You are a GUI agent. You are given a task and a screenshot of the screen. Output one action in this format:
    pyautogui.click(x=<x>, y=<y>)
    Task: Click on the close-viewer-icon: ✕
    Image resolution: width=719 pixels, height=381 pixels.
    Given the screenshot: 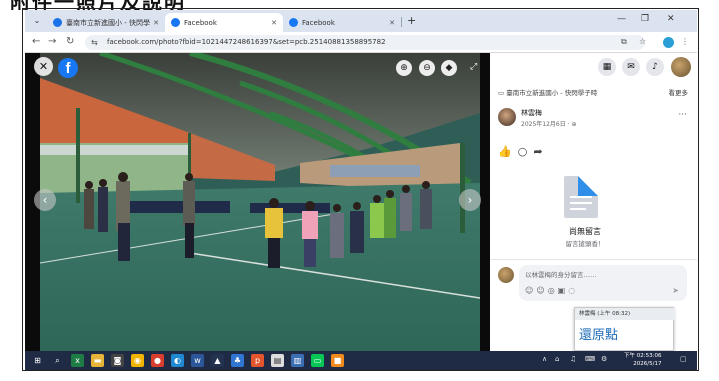 What is the action you would take?
    pyautogui.click(x=43, y=66)
    